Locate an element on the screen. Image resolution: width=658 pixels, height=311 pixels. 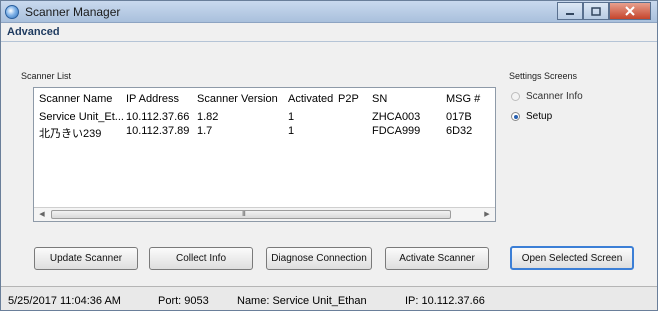
radio-scanner-info: Scanner Info is located at coordinates (547, 96).